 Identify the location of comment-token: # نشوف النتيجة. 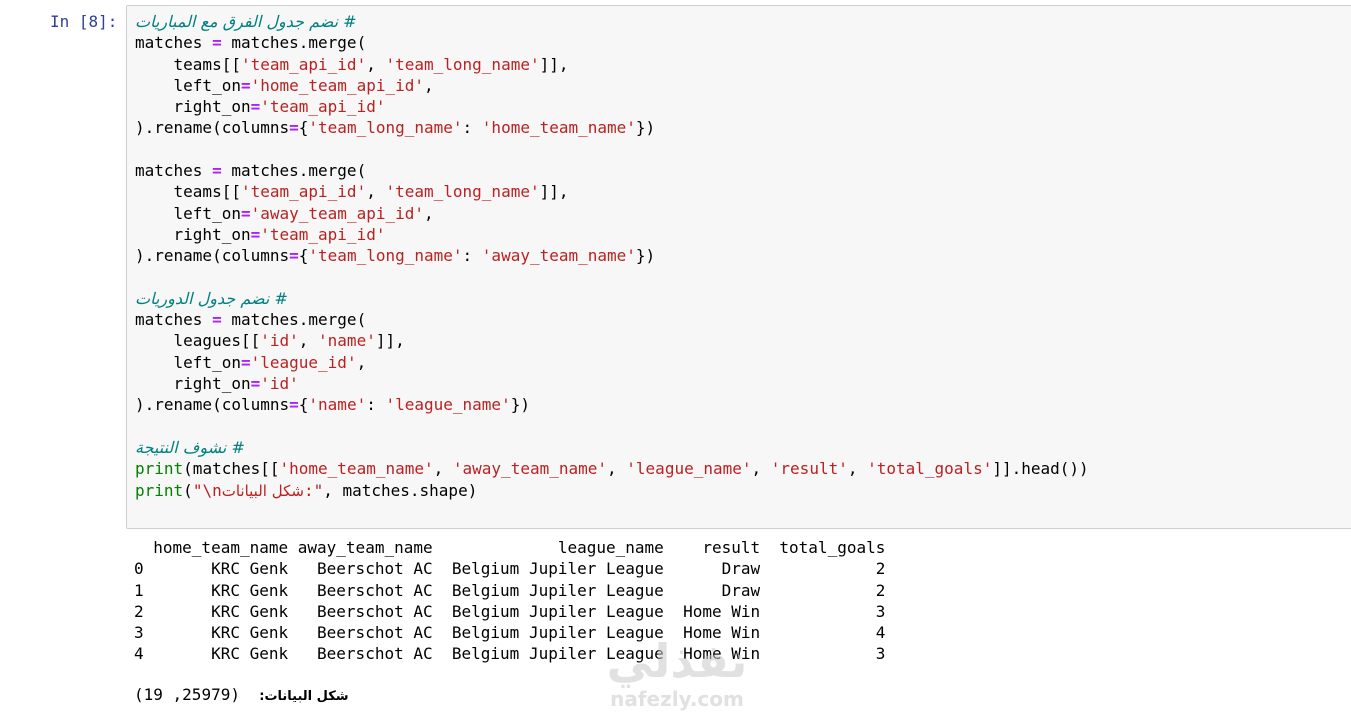
(190, 447).